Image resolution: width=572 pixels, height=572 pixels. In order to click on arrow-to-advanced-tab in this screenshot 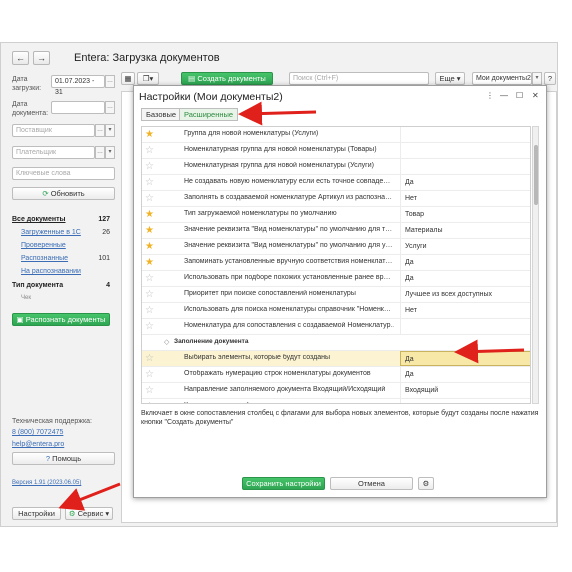, I will do `click(277, 113)`.